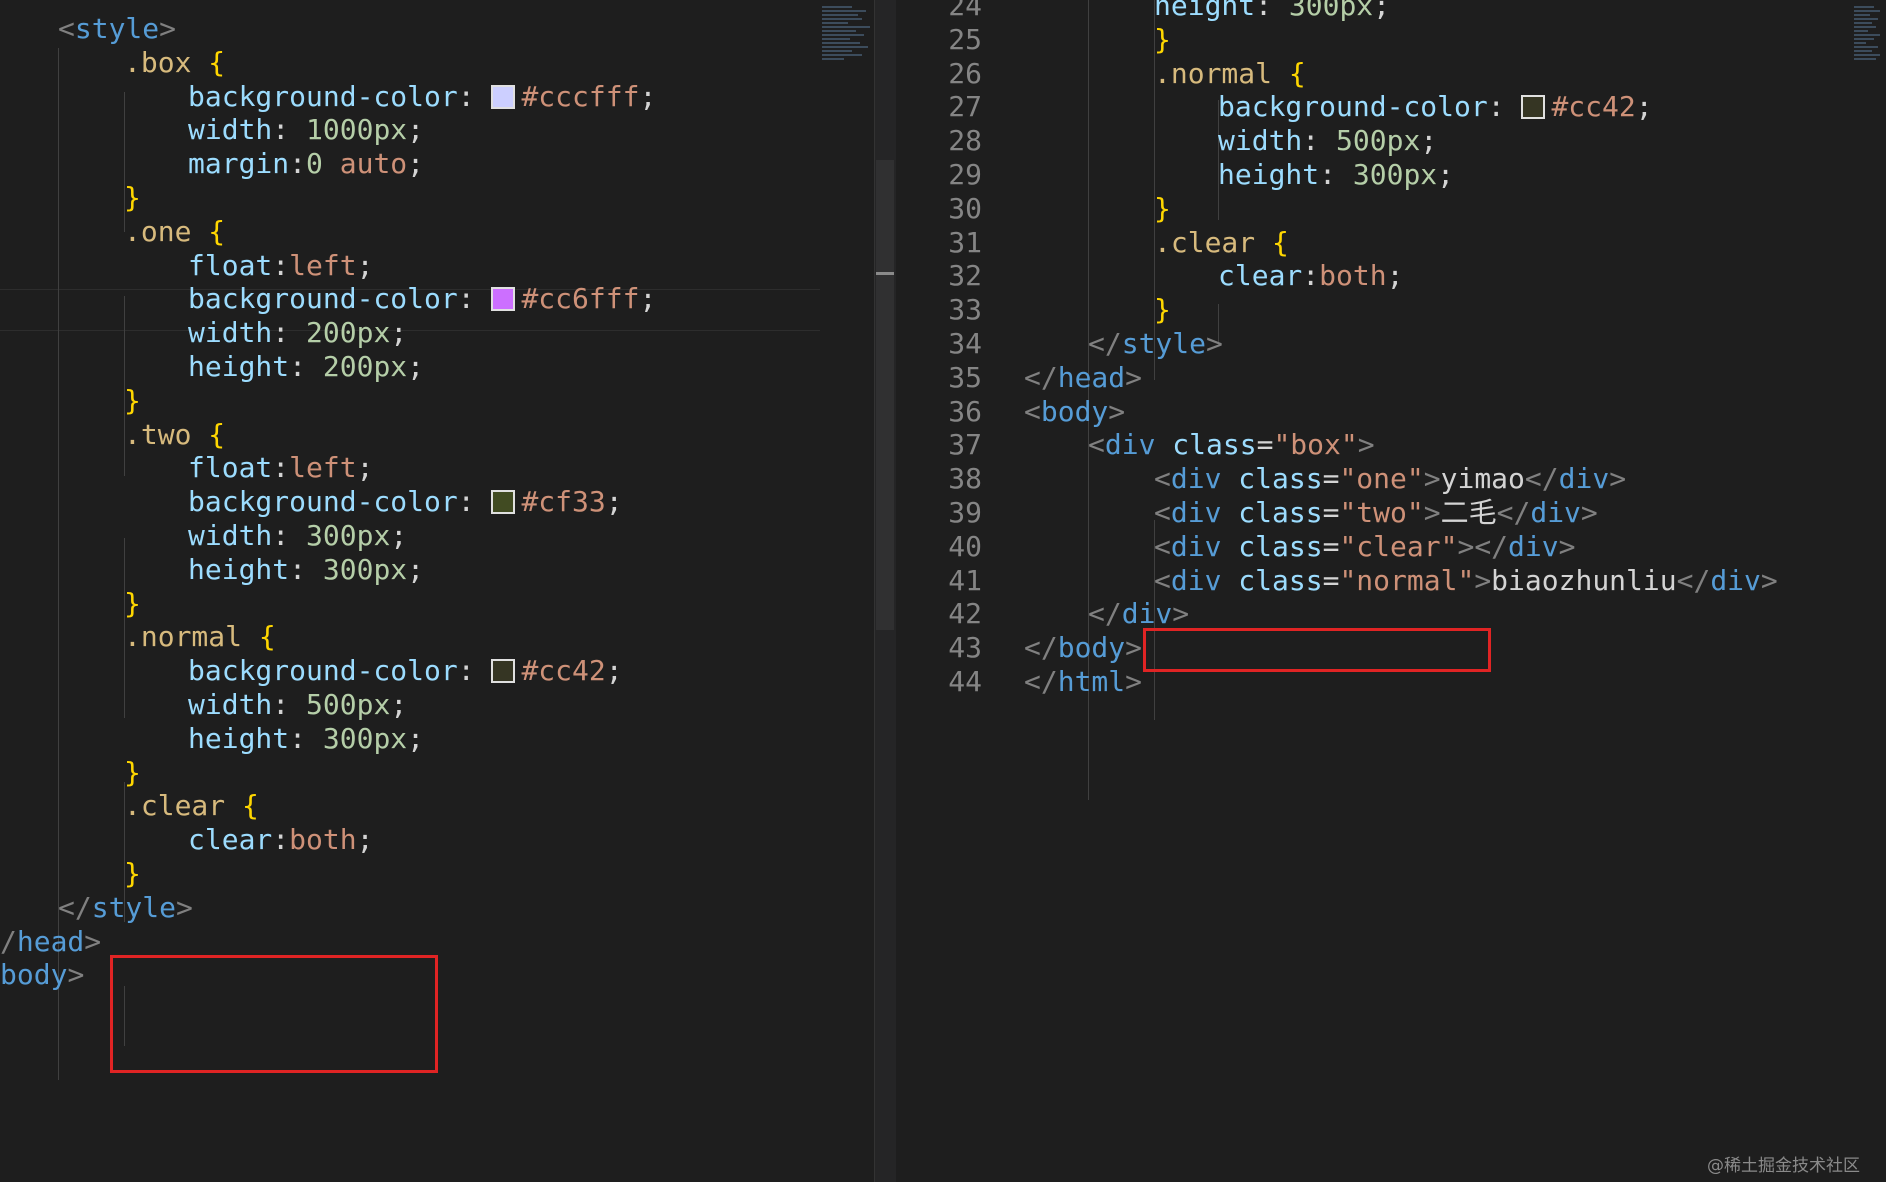  Describe the element at coordinates (348, 535) in the screenshot. I see `code-token: 300px` at that location.